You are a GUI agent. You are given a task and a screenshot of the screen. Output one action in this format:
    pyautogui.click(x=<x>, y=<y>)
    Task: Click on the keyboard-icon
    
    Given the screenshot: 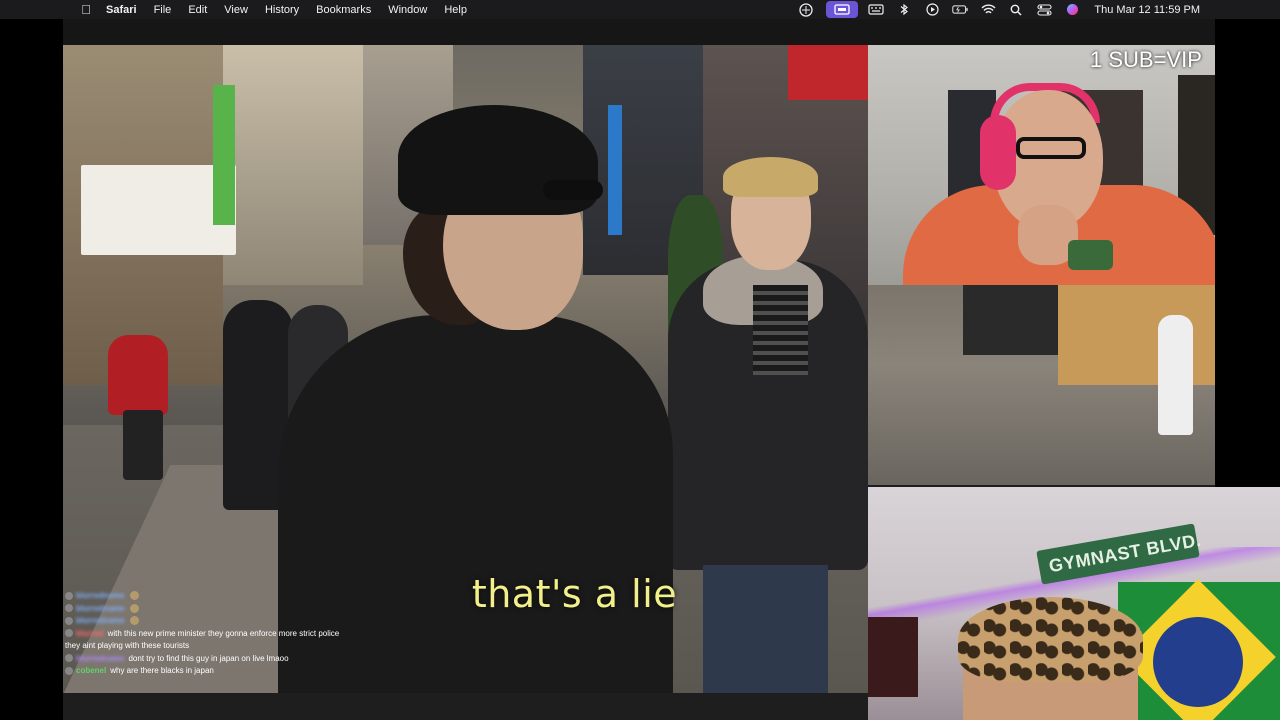 What is the action you would take?
    pyautogui.click(x=876, y=10)
    